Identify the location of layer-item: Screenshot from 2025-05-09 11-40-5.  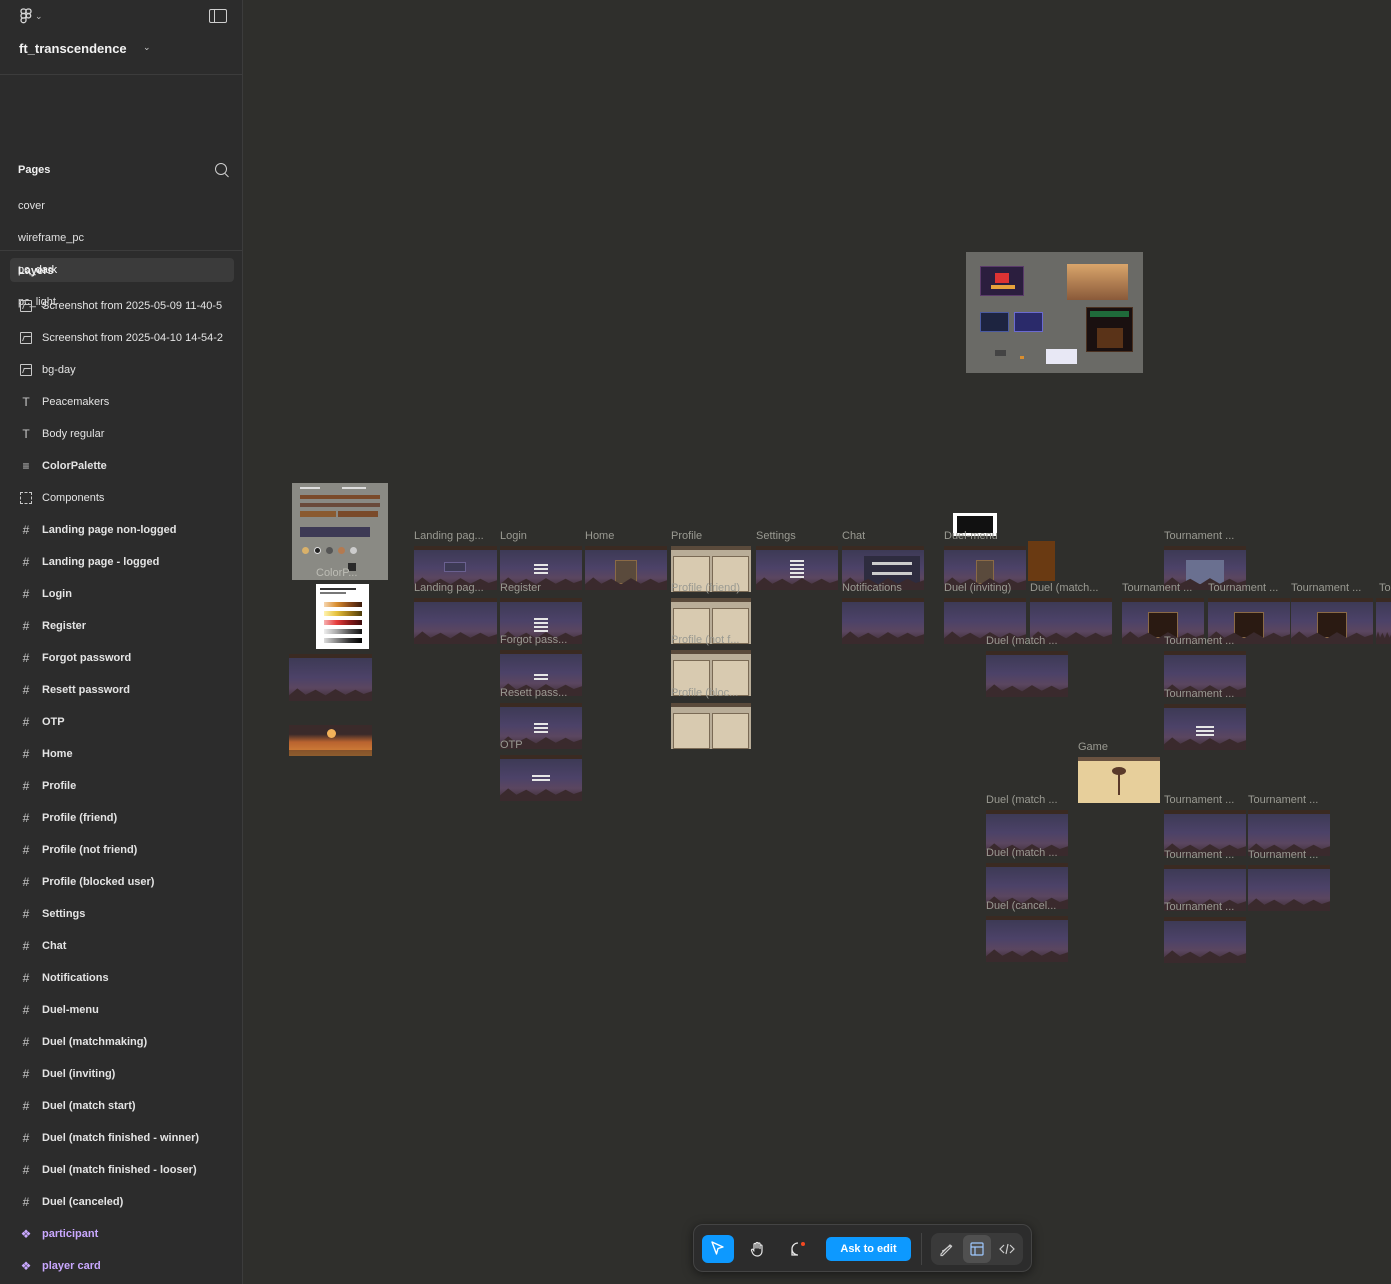
(121, 307).